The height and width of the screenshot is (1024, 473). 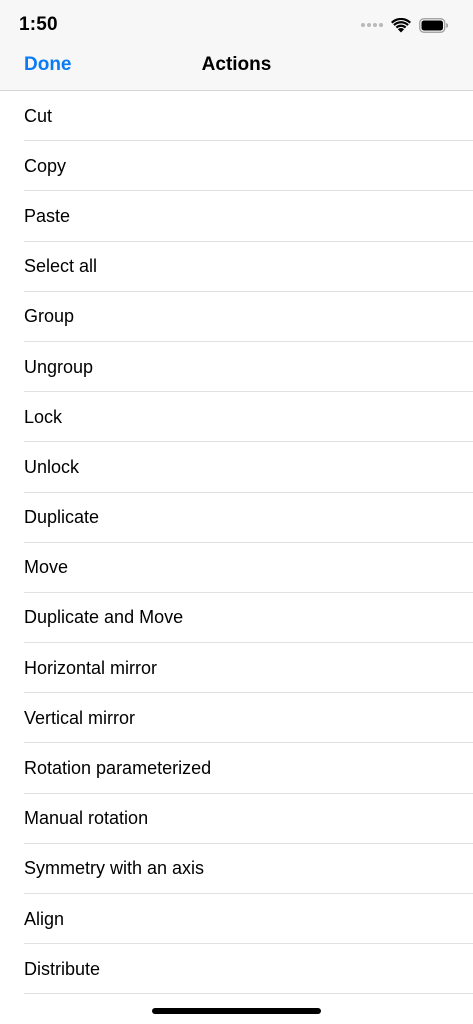 I want to click on action-item-horizontal-mirror: Horizontal mirror, so click(x=236, y=668).